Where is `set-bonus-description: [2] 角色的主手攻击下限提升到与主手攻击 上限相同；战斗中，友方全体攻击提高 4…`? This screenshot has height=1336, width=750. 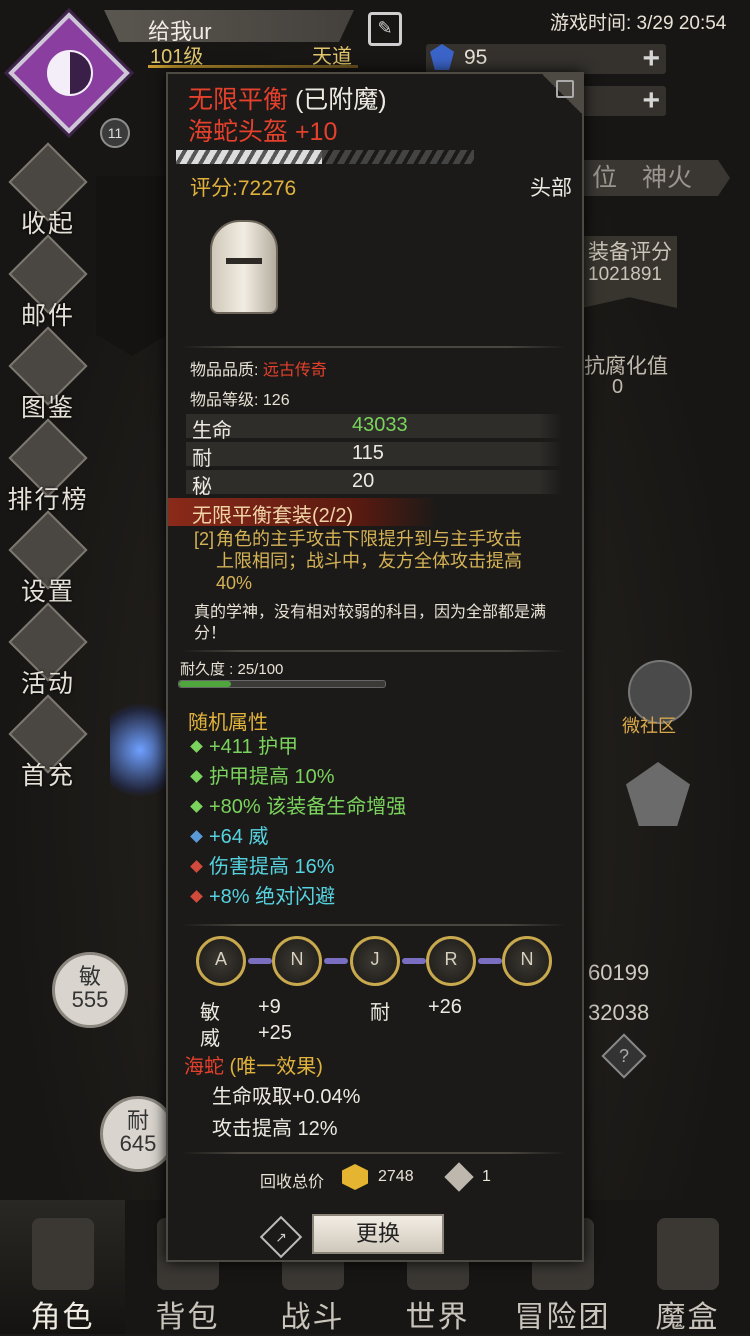 set-bonus-description: [2] 角色的主手攻击下限提升到与主手攻击 上限相同；战斗中，友方全体攻击提高 4… is located at coordinates (379, 561).